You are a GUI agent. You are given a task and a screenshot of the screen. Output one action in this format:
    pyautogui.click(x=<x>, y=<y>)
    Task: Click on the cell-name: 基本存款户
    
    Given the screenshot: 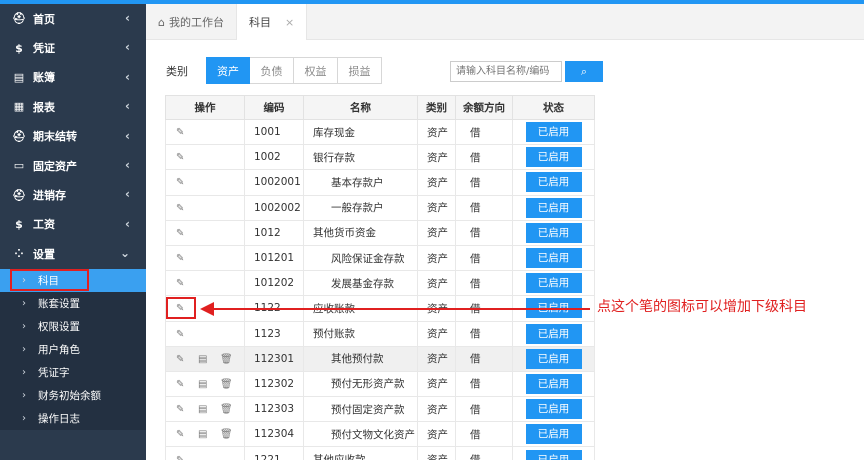 What is the action you would take?
    pyautogui.click(x=360, y=182)
    